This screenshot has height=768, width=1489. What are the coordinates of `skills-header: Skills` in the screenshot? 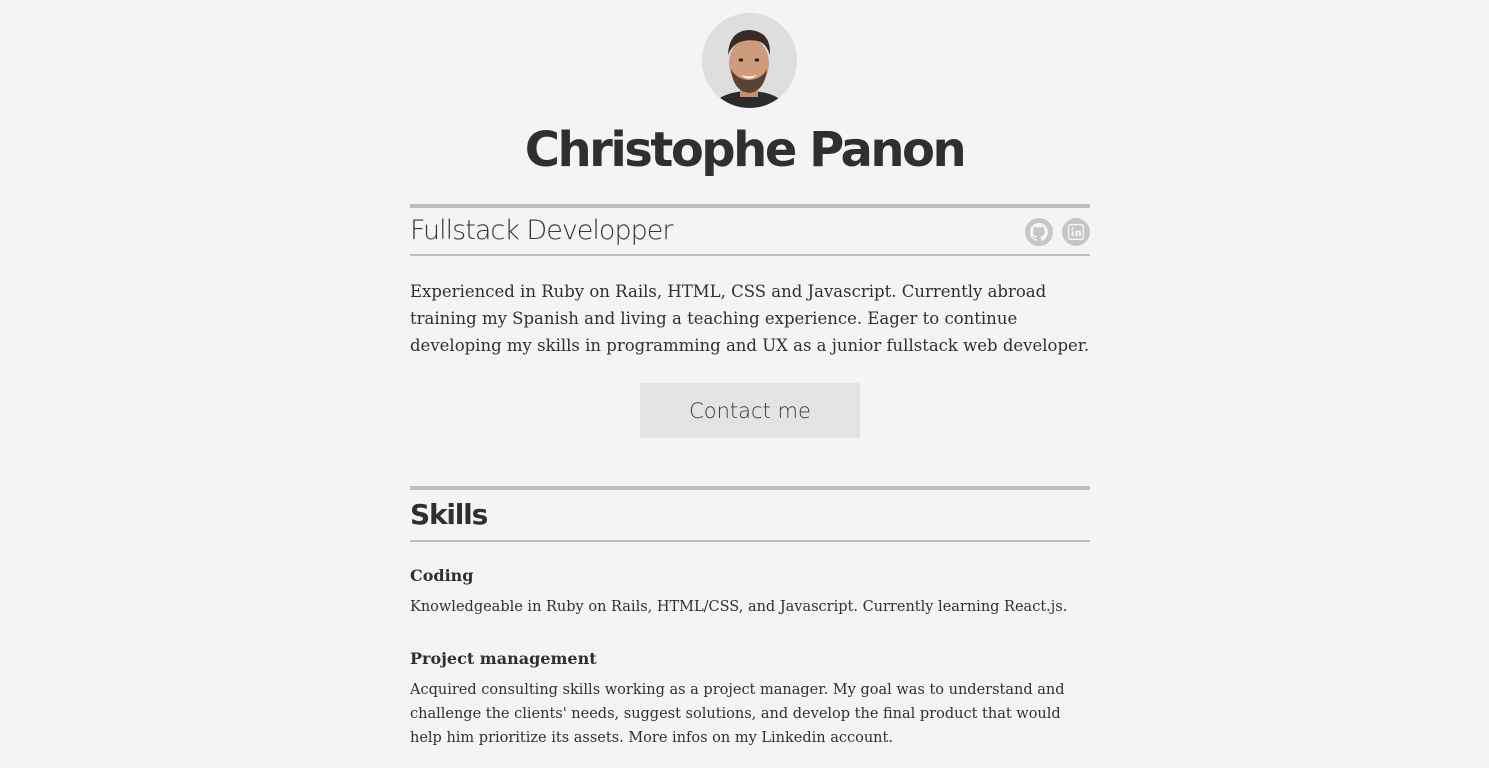 It's located at (750, 514).